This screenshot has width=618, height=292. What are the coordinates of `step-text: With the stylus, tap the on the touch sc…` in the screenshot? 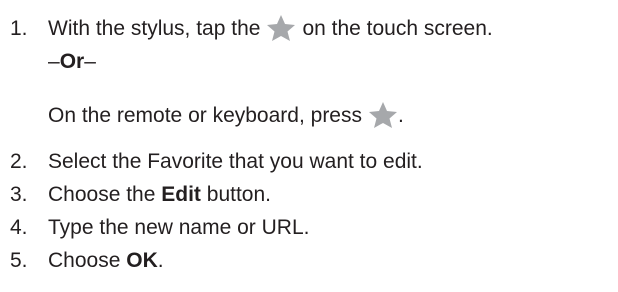 It's located at (270, 28).